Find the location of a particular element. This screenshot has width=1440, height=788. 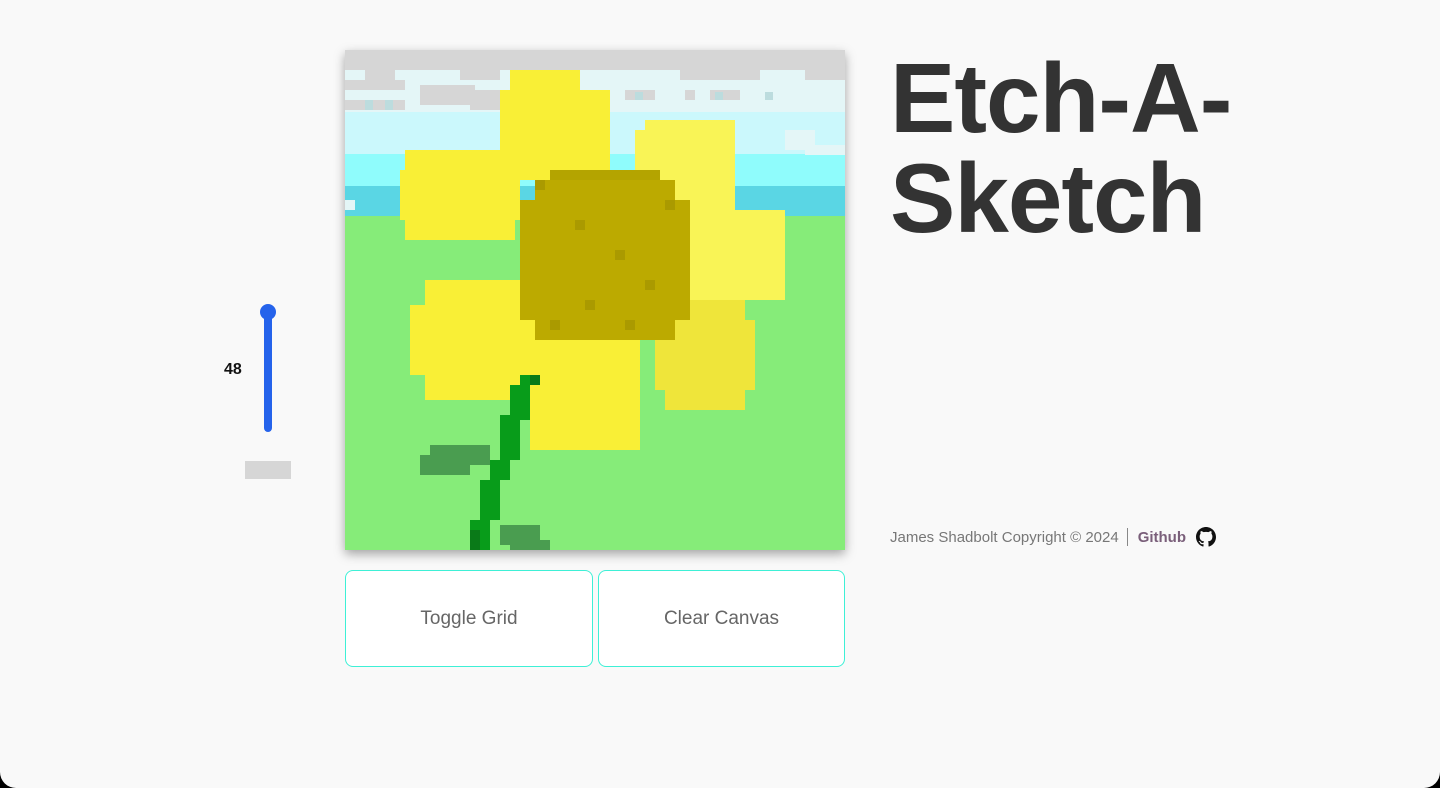

grid-size-control: 48 is located at coordinates (262, 392).